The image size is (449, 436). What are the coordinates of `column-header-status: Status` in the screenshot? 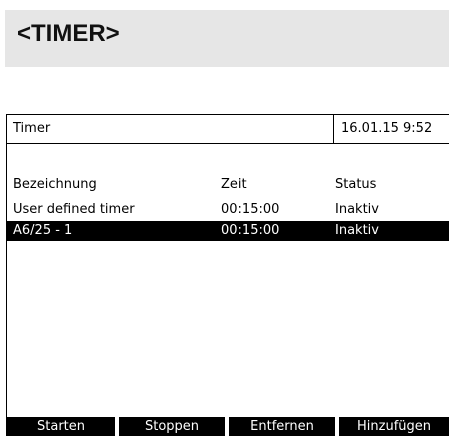 It's located at (356, 184).